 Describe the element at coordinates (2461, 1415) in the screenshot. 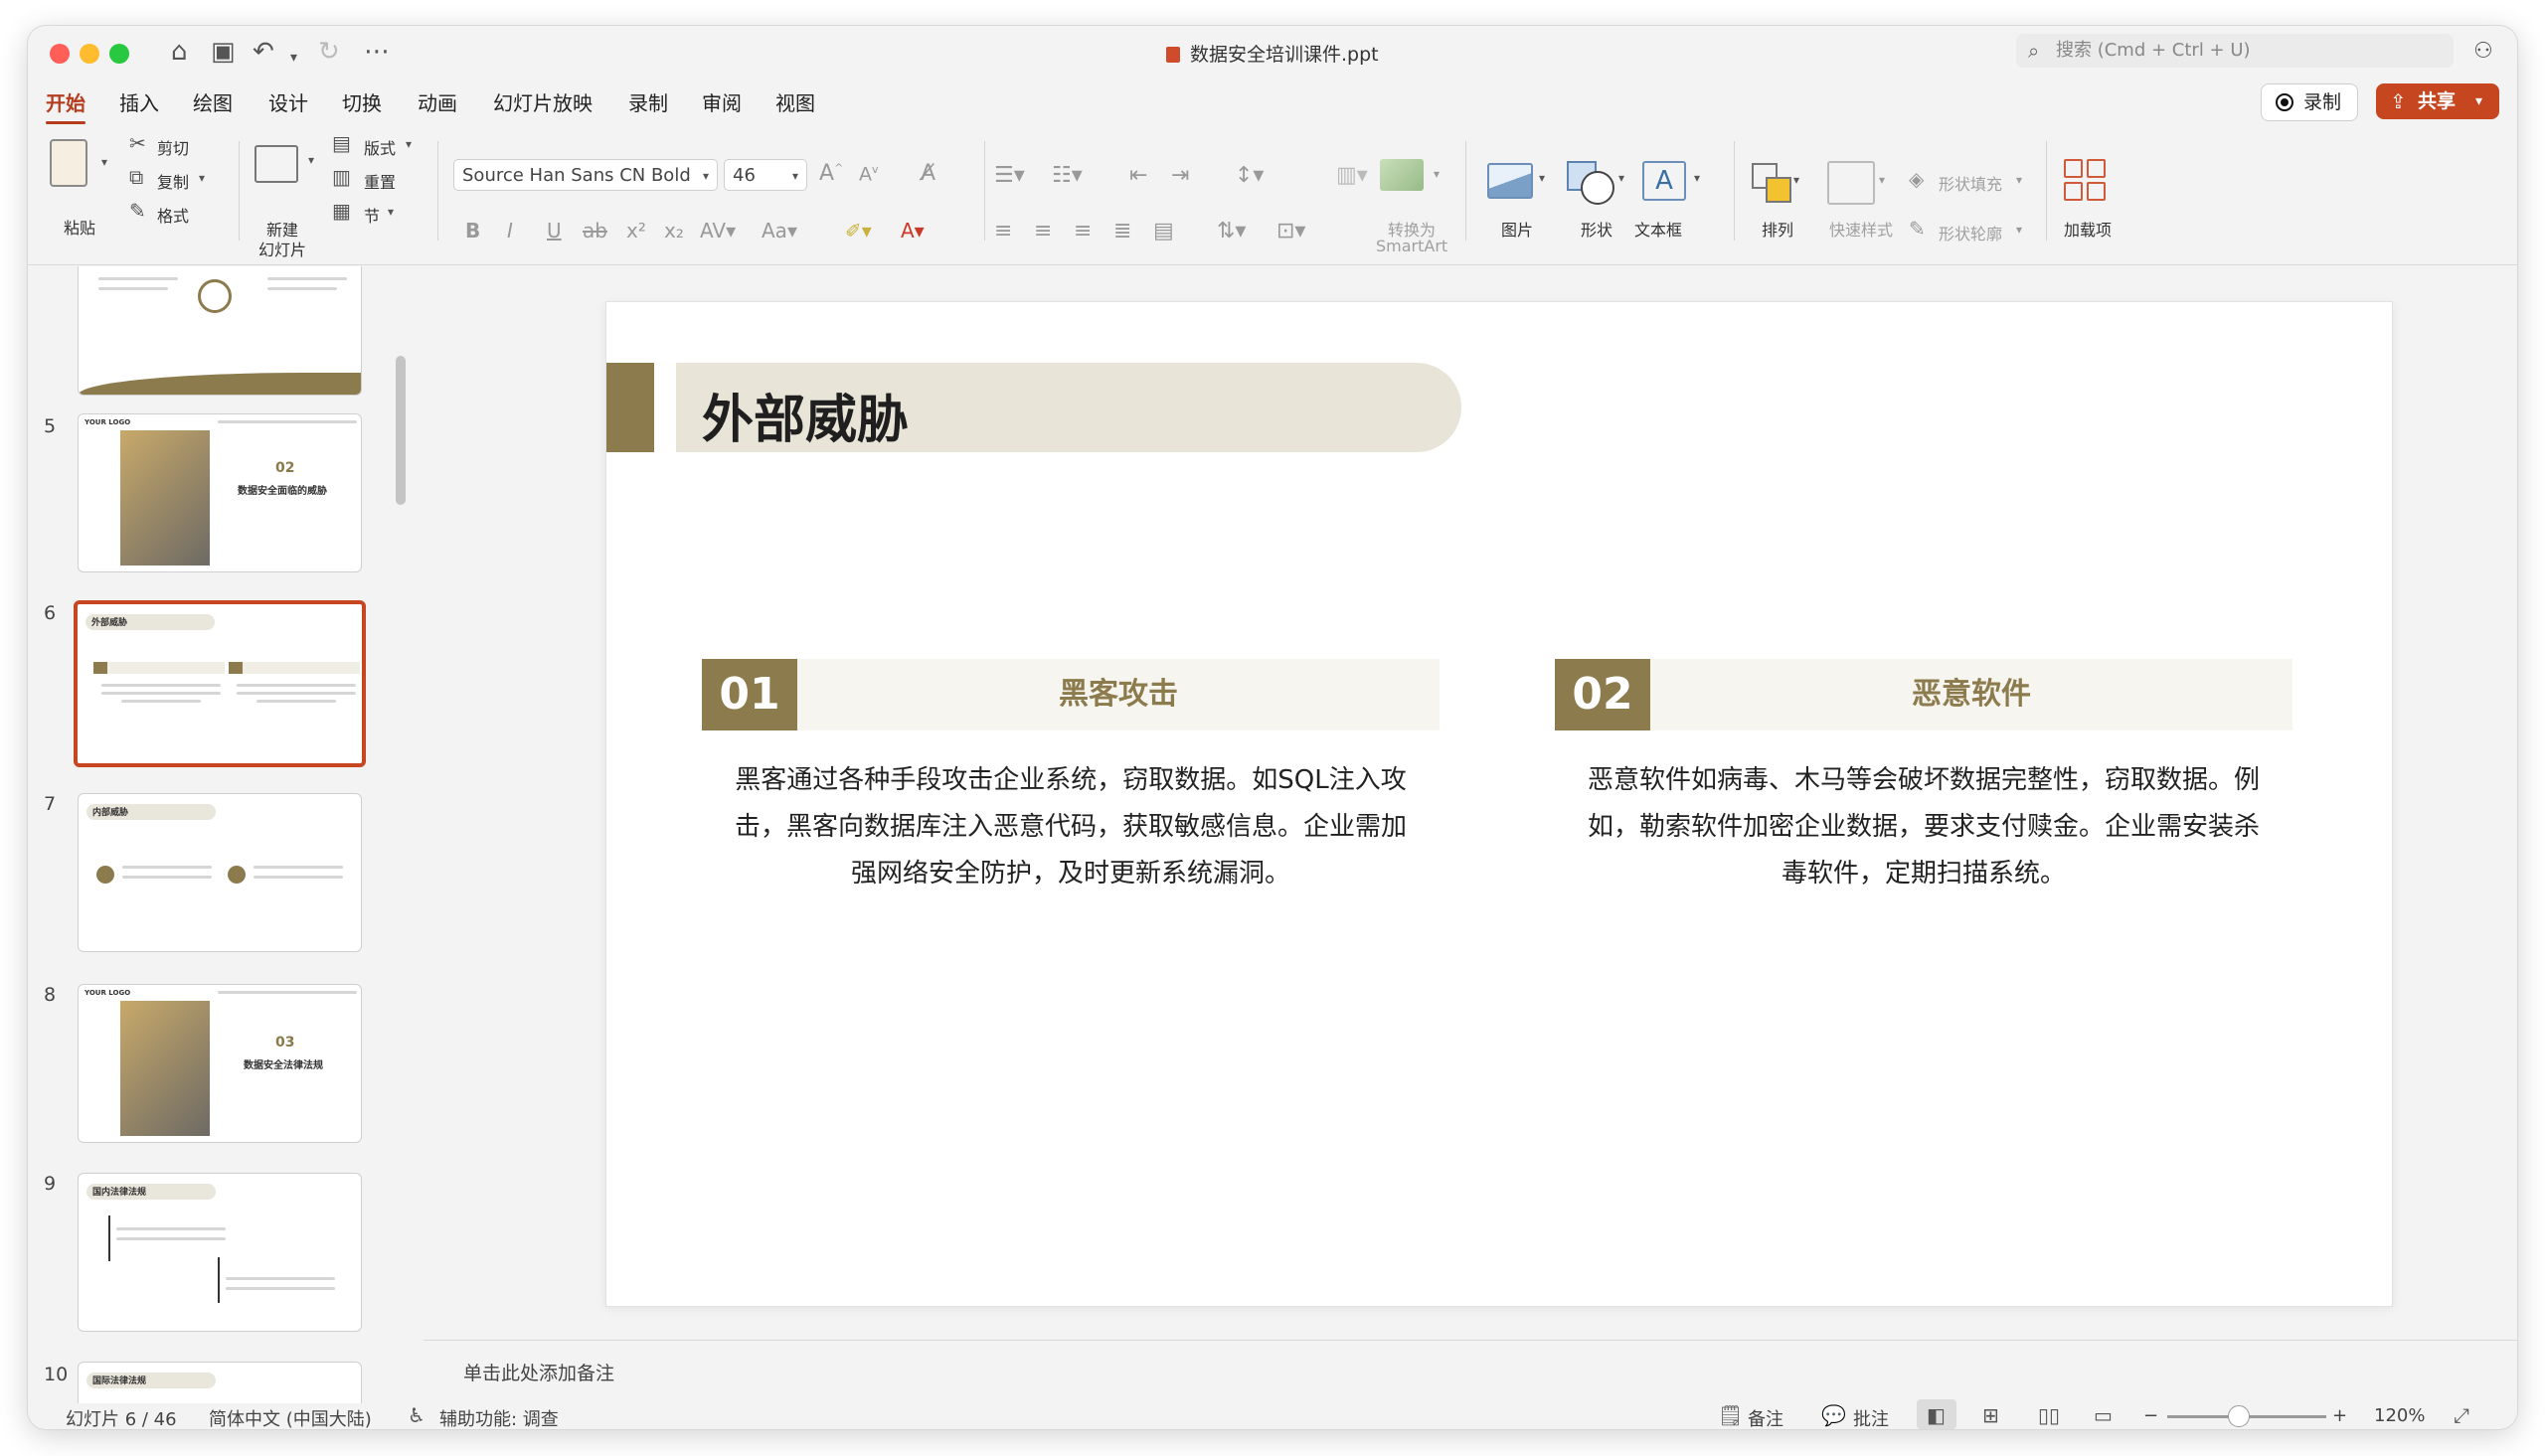

I see `fit-to-window-icon: ⤢` at that location.